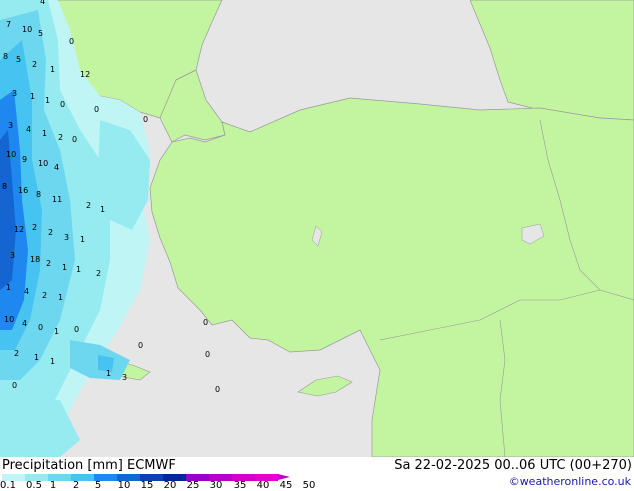 The image size is (634, 491). What do you see at coordinates (513, 465) in the screenshot?
I see `forecast-datetime: Sa 22-02-2025 00..06 UTC (00+270)` at bounding box center [513, 465].